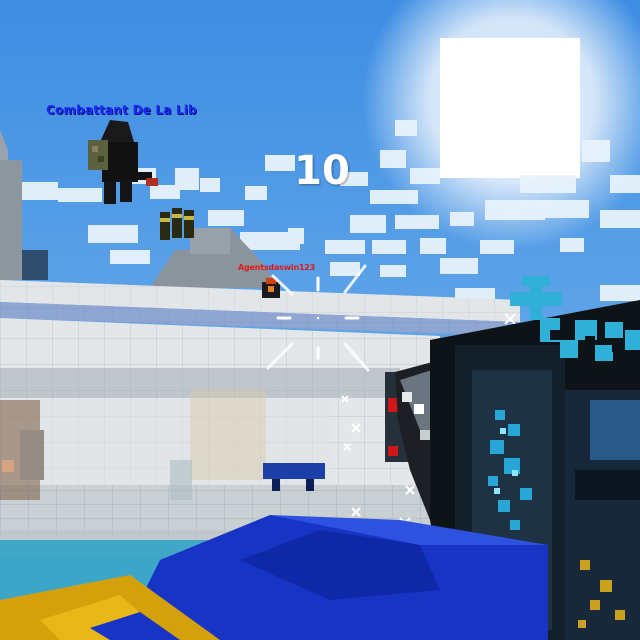 This screenshot has width=640, height=640. What do you see at coordinates (322, 171) in the screenshot?
I see `countdown-timer: 10` at bounding box center [322, 171].